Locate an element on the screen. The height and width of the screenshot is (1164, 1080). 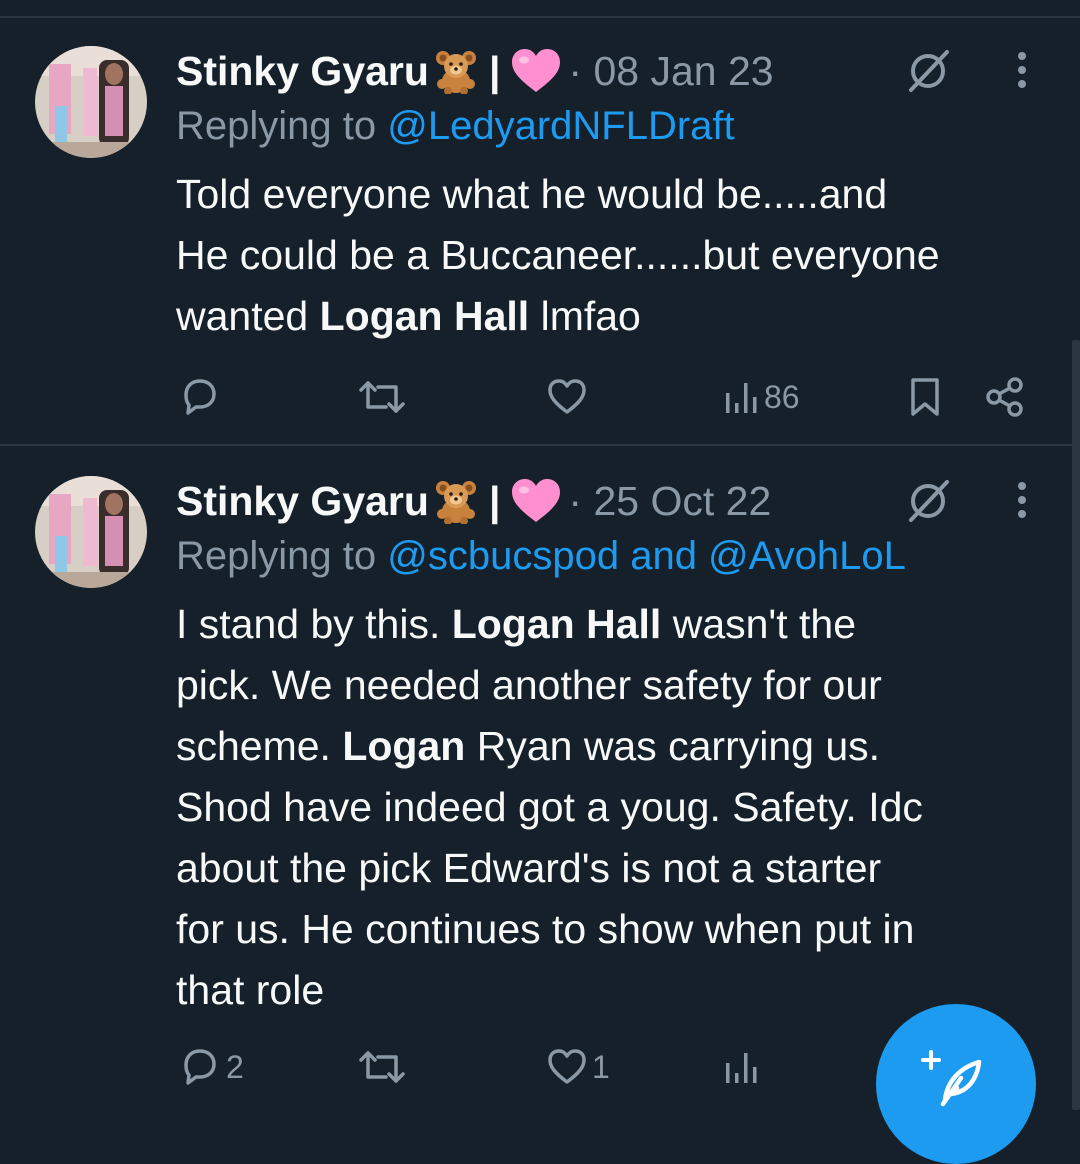
bookmark-button is located at coordinates (925, 397).